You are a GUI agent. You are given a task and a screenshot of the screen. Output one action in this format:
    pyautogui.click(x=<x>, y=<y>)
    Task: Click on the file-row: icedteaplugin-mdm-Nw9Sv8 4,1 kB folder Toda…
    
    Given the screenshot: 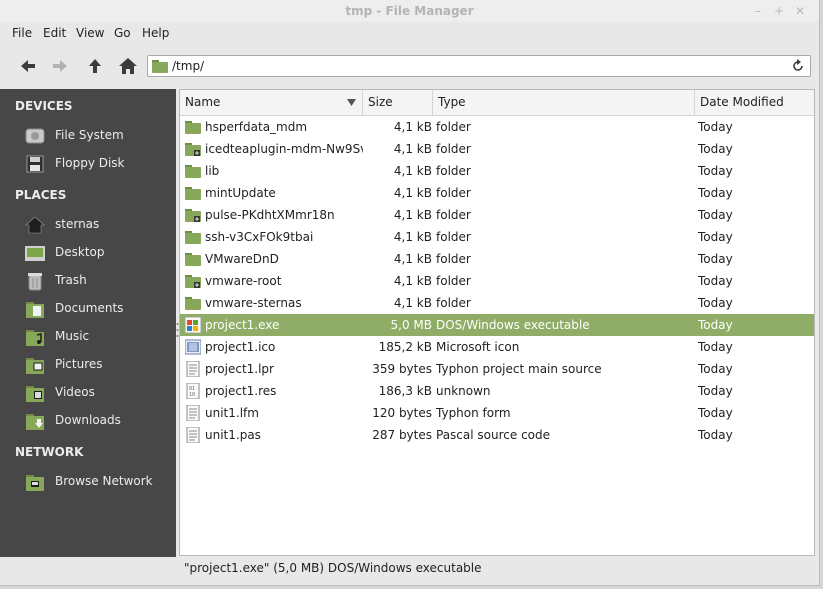 What is the action you would take?
    pyautogui.click(x=497, y=149)
    